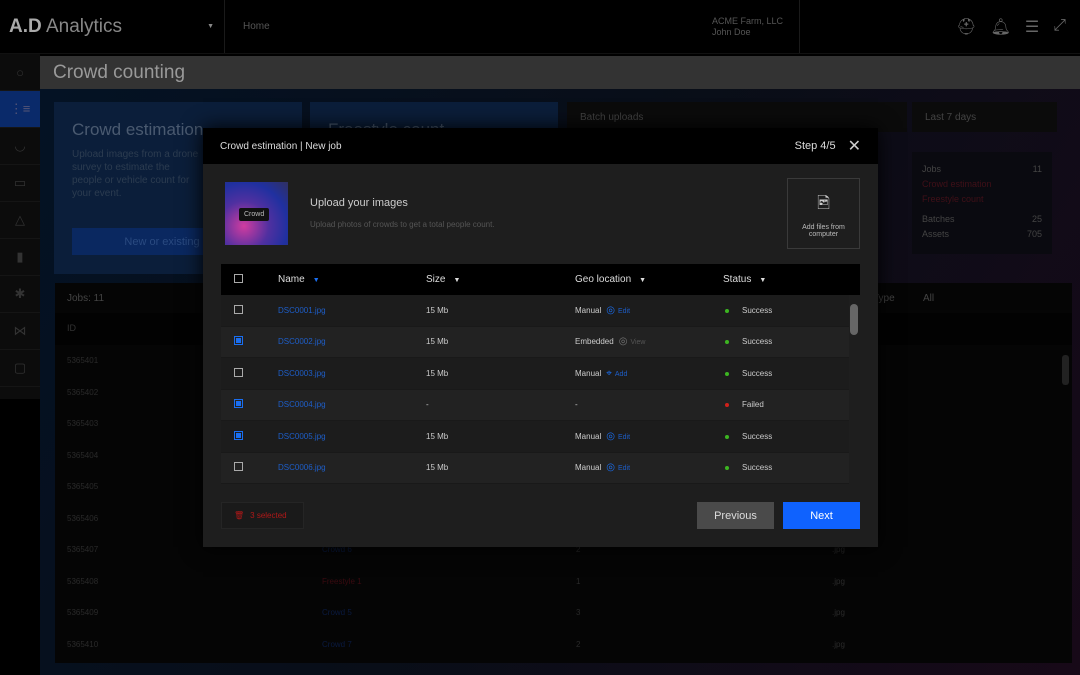 The height and width of the screenshot is (675, 1080). What do you see at coordinates (86, 298) in the screenshot?
I see `jobs-count: Jobs: 11` at bounding box center [86, 298].